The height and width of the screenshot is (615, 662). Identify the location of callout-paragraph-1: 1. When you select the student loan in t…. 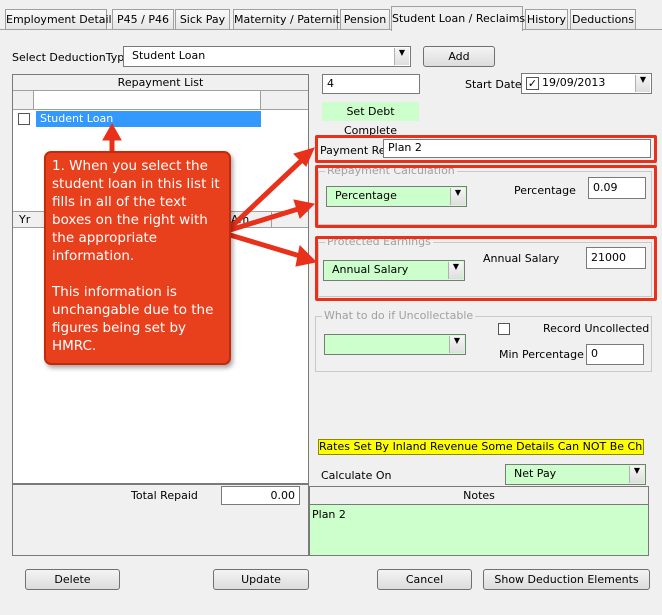
(136, 211).